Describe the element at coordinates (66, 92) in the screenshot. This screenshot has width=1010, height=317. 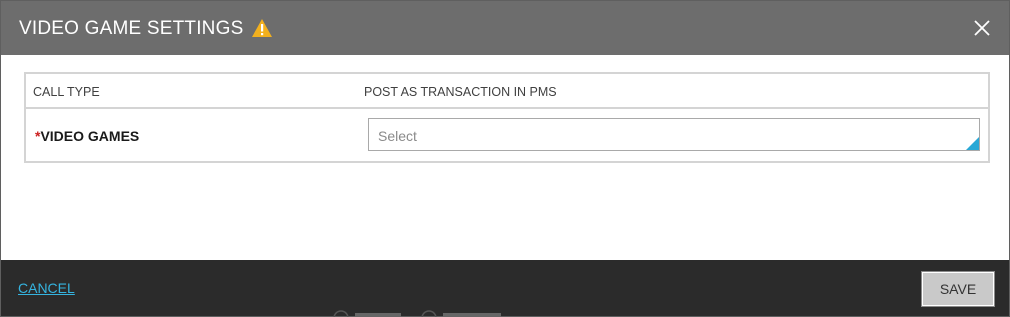
I see `column-header-call-type: CALL TYPE` at that location.